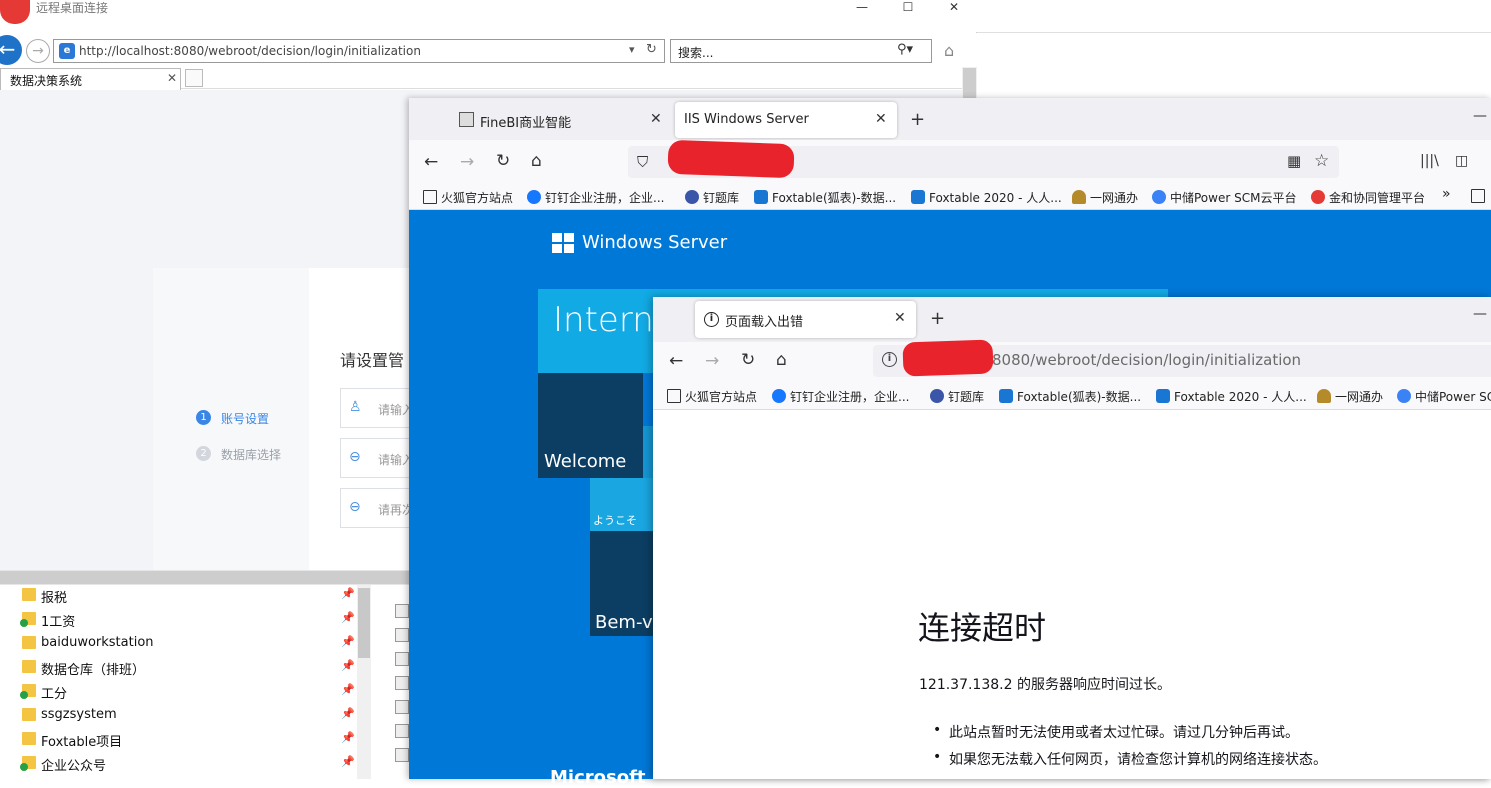  I want to click on welcome-tile-text: Welcome, so click(585, 461).